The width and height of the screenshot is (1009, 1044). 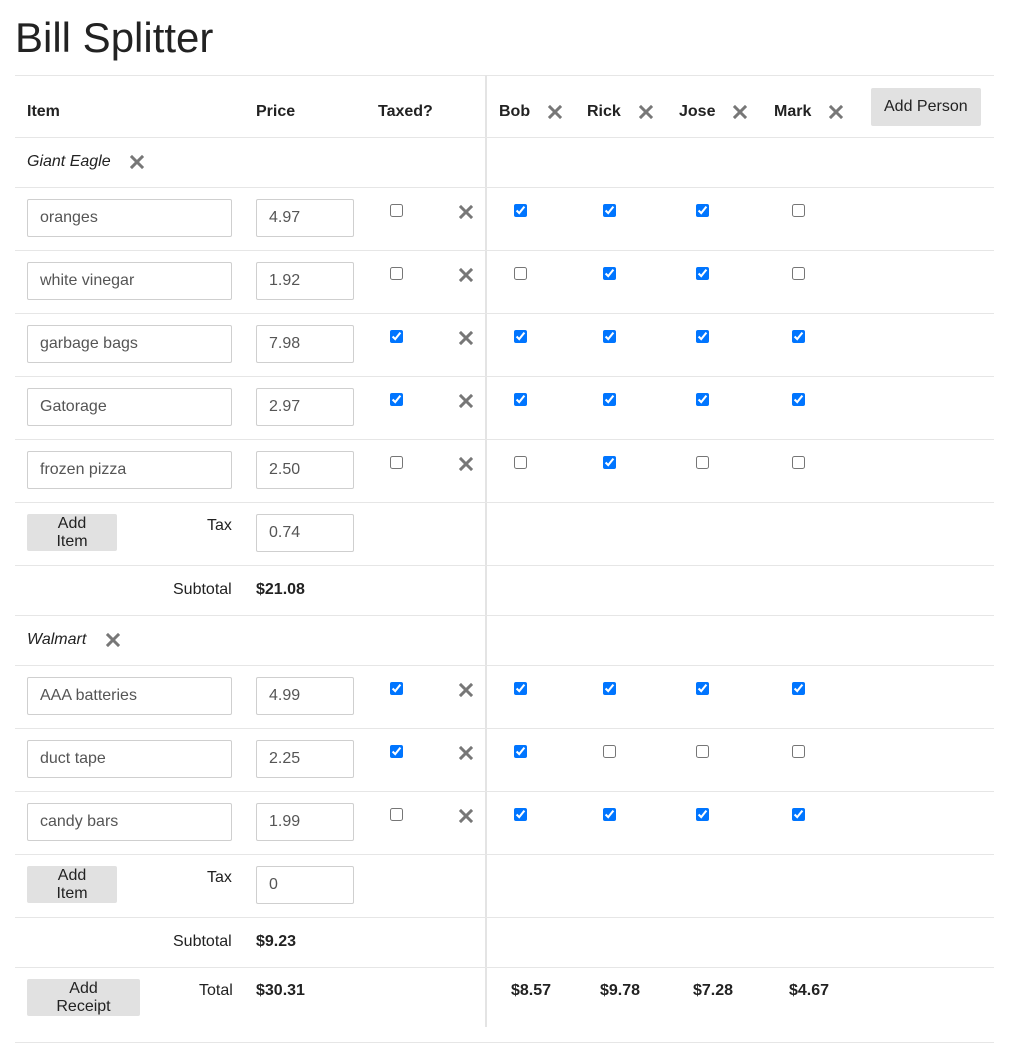 What do you see at coordinates (486, 551) in the screenshot?
I see `column-divider` at bounding box center [486, 551].